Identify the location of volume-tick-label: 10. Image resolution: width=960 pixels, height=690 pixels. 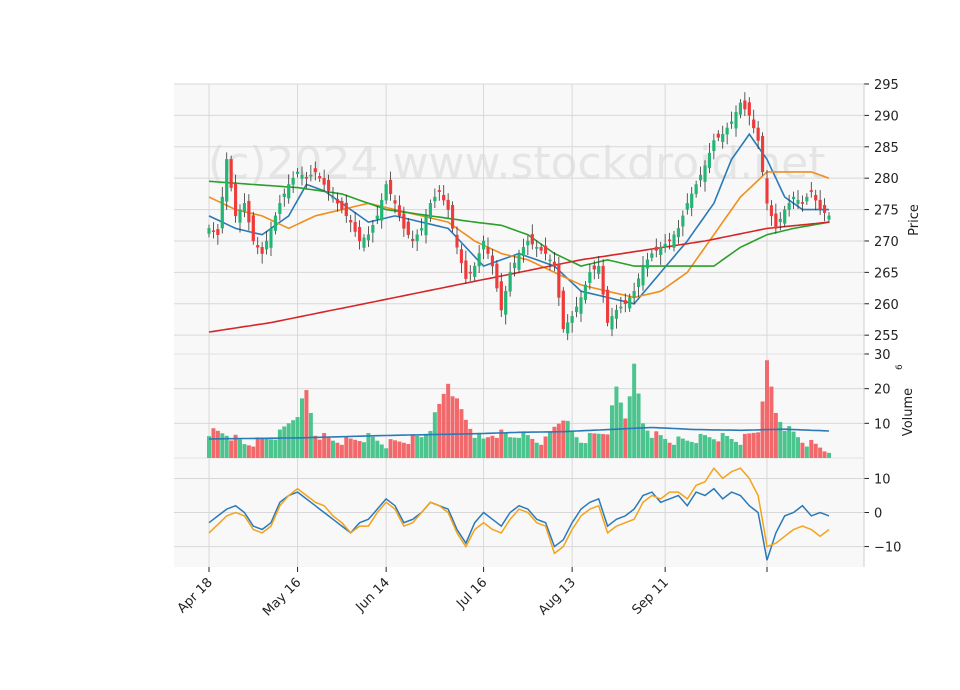
(882, 424).